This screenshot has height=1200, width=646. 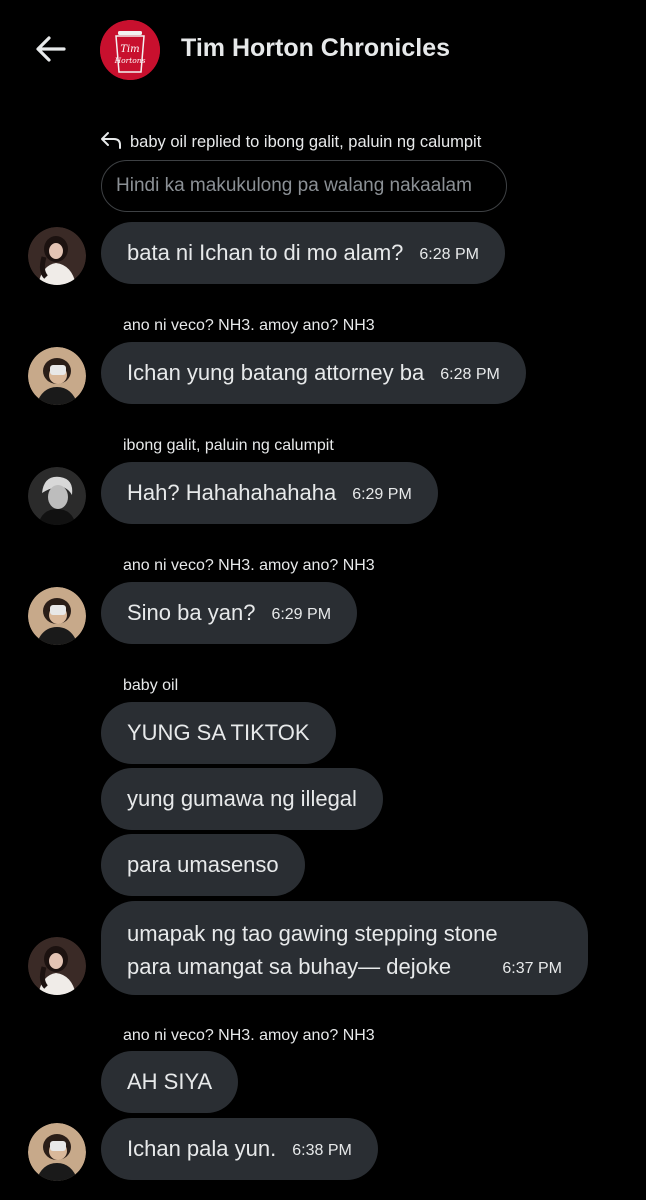 What do you see at coordinates (232, 492) in the screenshot?
I see `message-text: Hah? Hahahahahaha` at bounding box center [232, 492].